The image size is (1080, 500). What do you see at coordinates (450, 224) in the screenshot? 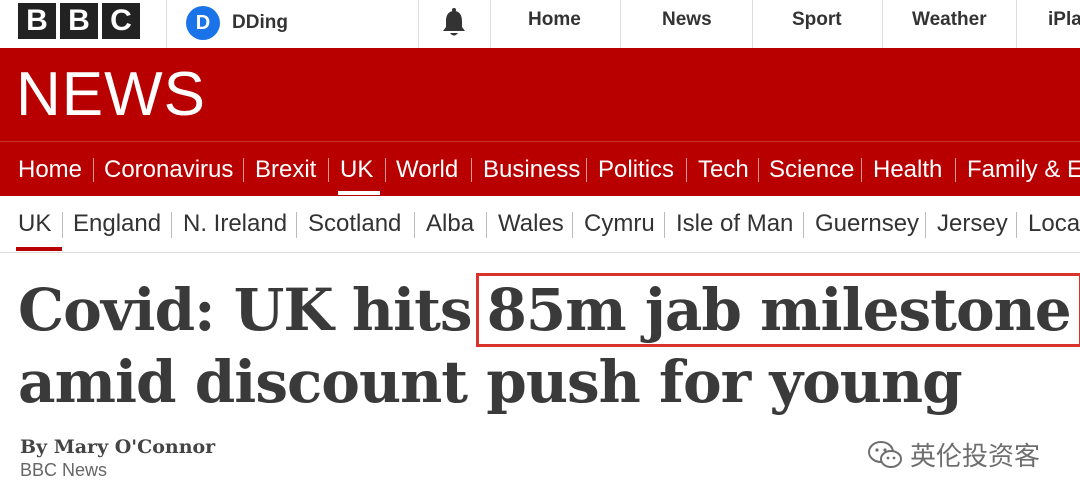
I see `subnav-item-alba: Alba` at bounding box center [450, 224].